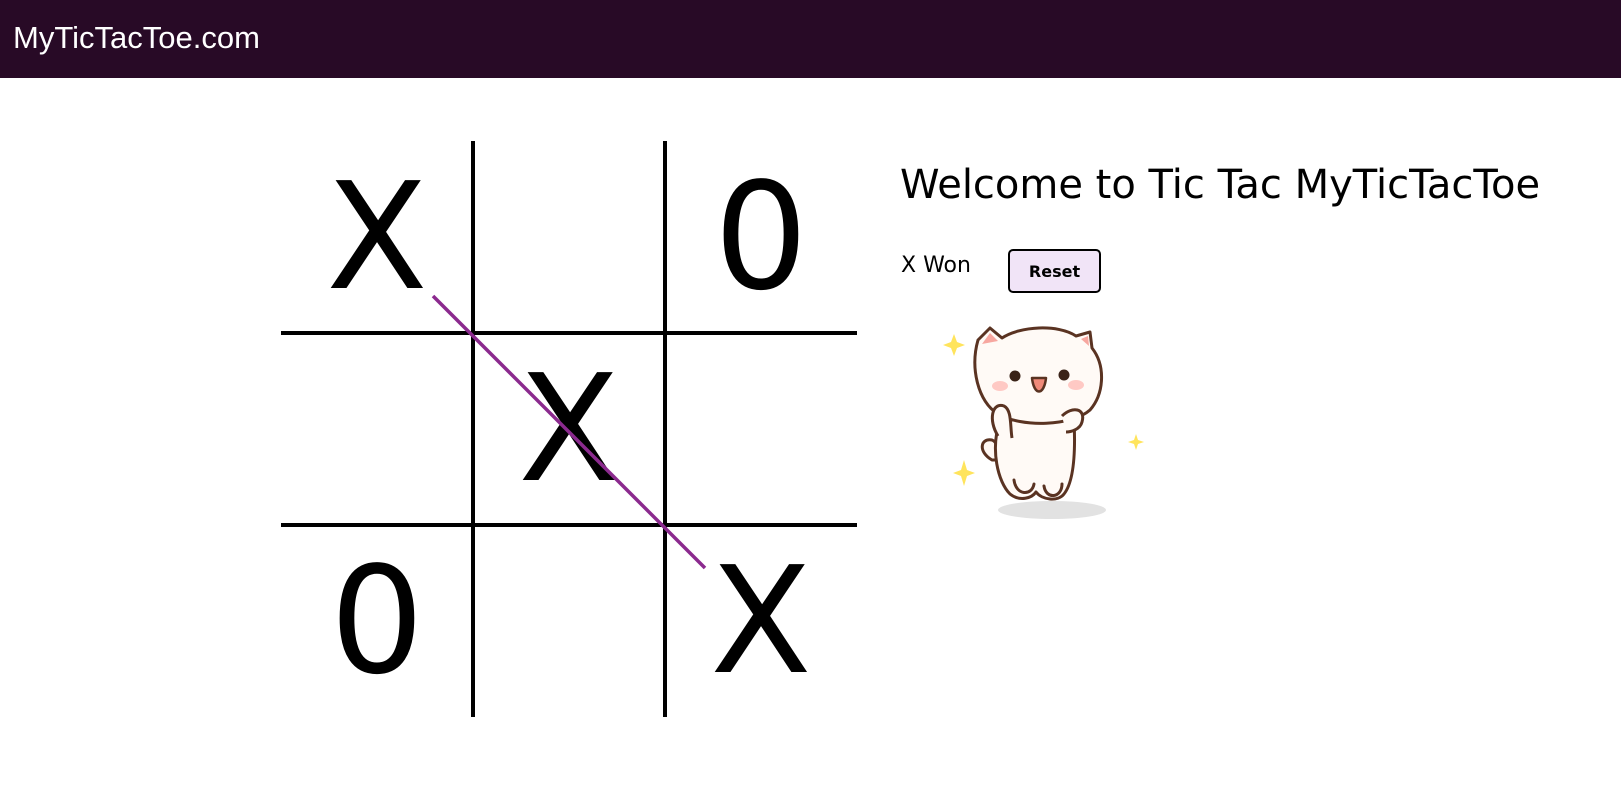 The width and height of the screenshot is (1621, 803). Describe the element at coordinates (1043, 422) in the screenshot. I see `cat-celebration-image` at that location.